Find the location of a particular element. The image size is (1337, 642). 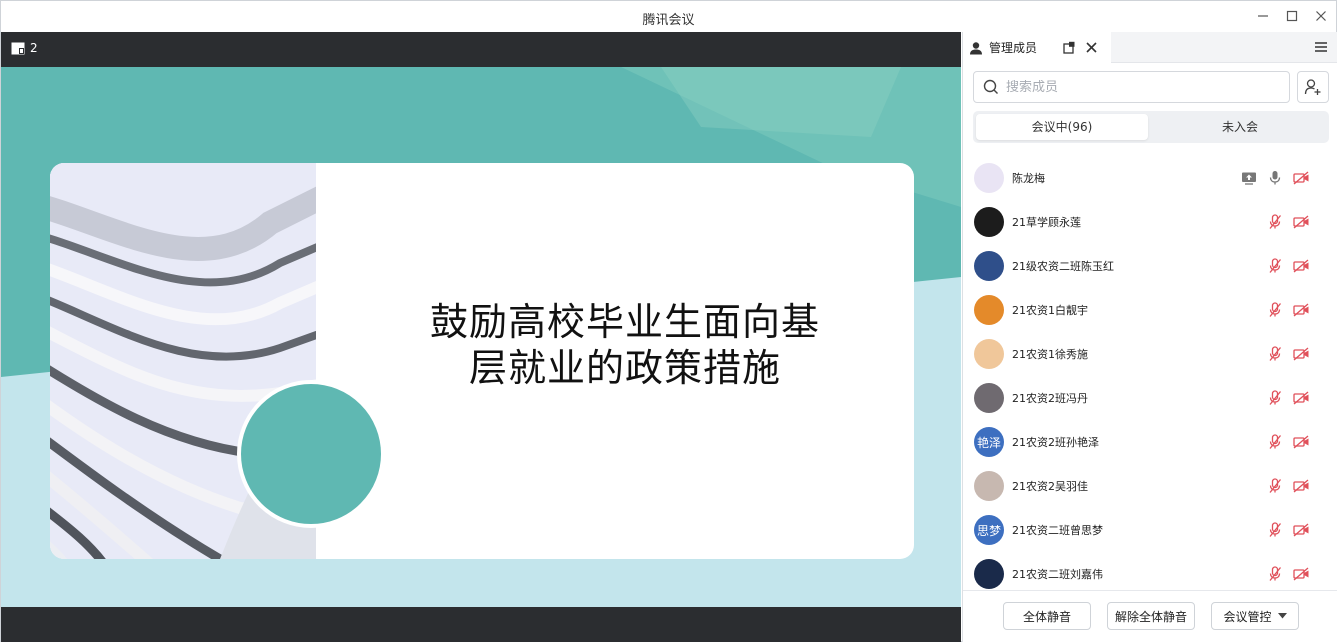

stage-top-bar: 2 is located at coordinates (481, 49).